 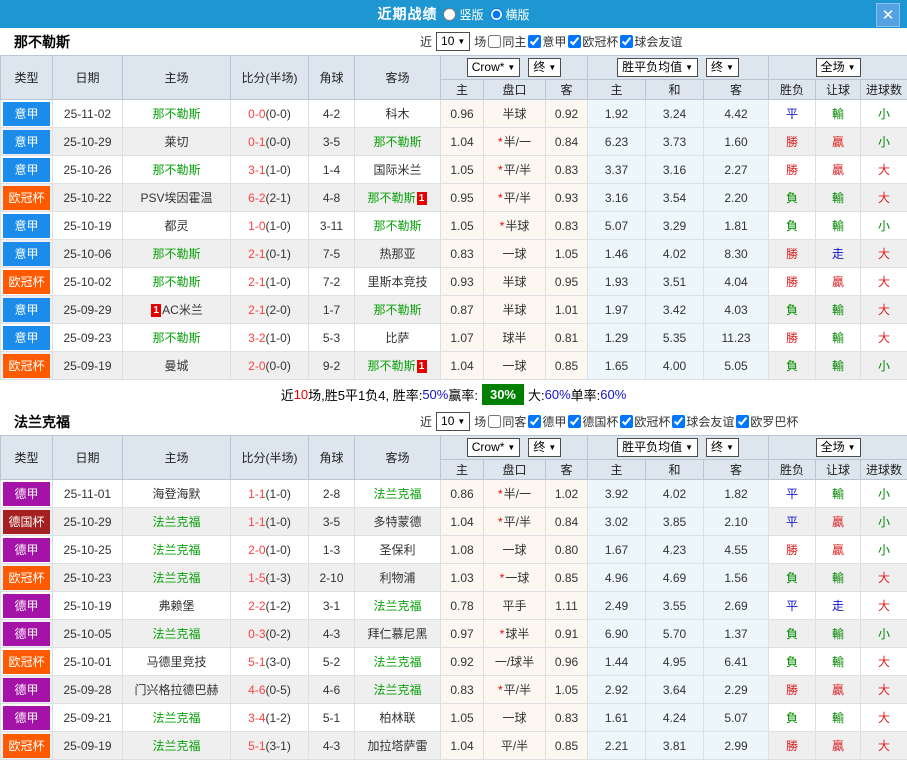 I want to click on odds-handicap: *平/半, so click(x=515, y=170).